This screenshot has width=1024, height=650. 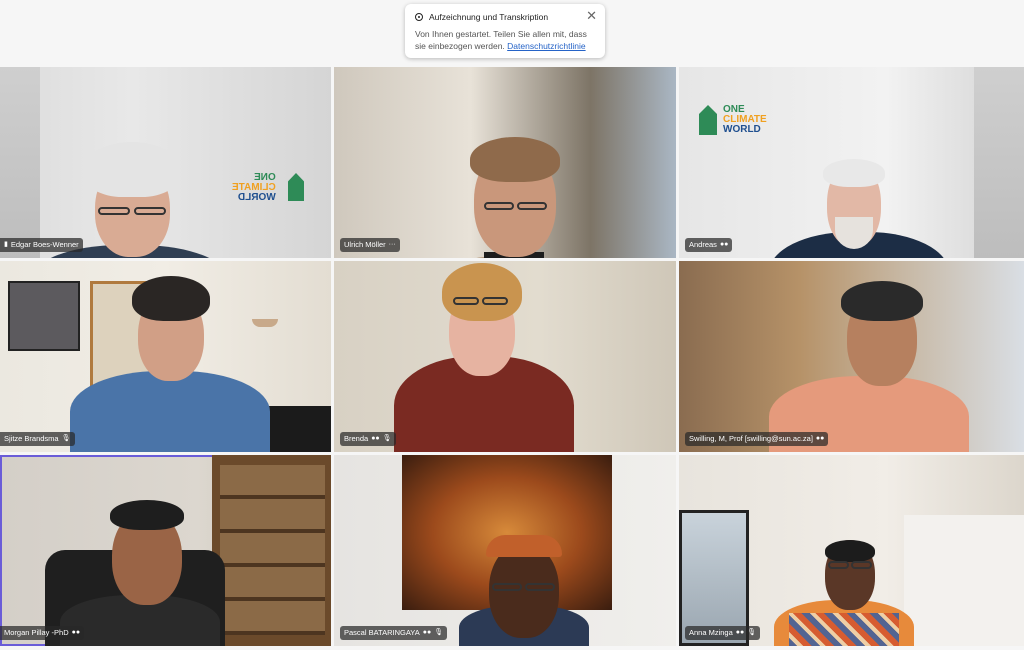 What do you see at coordinates (505, 550) in the screenshot?
I see `video-tile-pascal: Pascal BATARINGAYA ●● 🎙︎` at bounding box center [505, 550].